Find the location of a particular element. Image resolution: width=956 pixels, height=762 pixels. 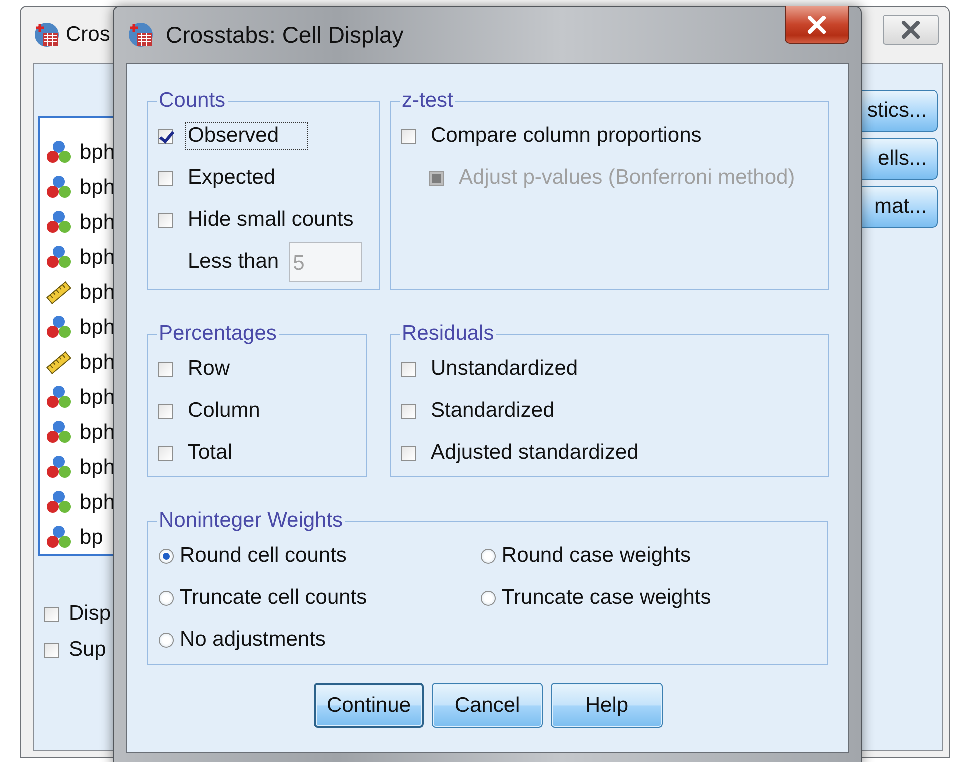

checkbox-label: Hide small counts is located at coordinates (271, 220).